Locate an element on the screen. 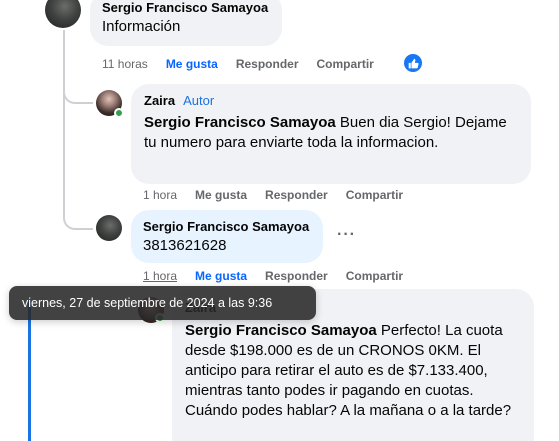 This screenshot has height=441, width=559. more-options-icon: ··· is located at coordinates (346, 235).